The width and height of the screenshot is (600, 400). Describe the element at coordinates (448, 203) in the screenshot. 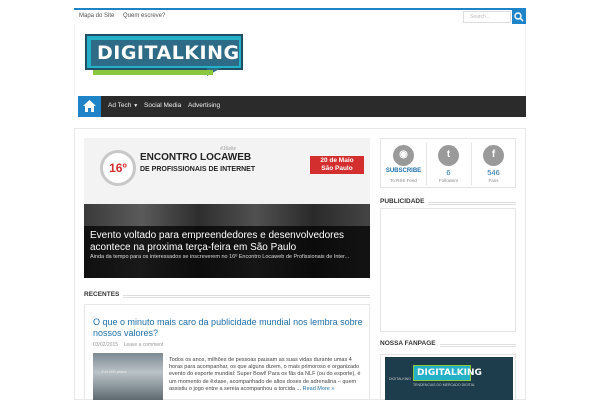

I see `publicidade-heading: PUBLICIDADE` at that location.